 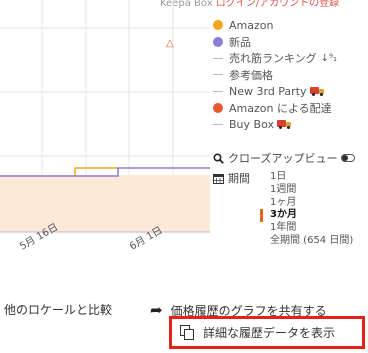 I want to click on price-area-fill, so click(x=105, y=203).